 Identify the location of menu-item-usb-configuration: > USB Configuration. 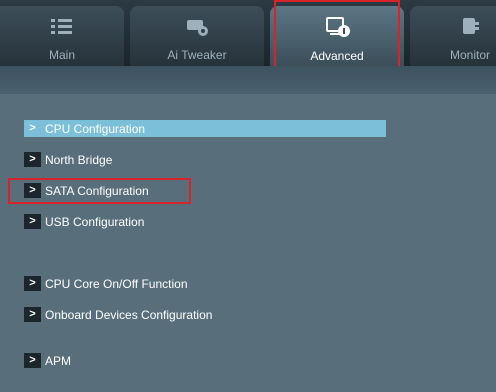
(84, 221).